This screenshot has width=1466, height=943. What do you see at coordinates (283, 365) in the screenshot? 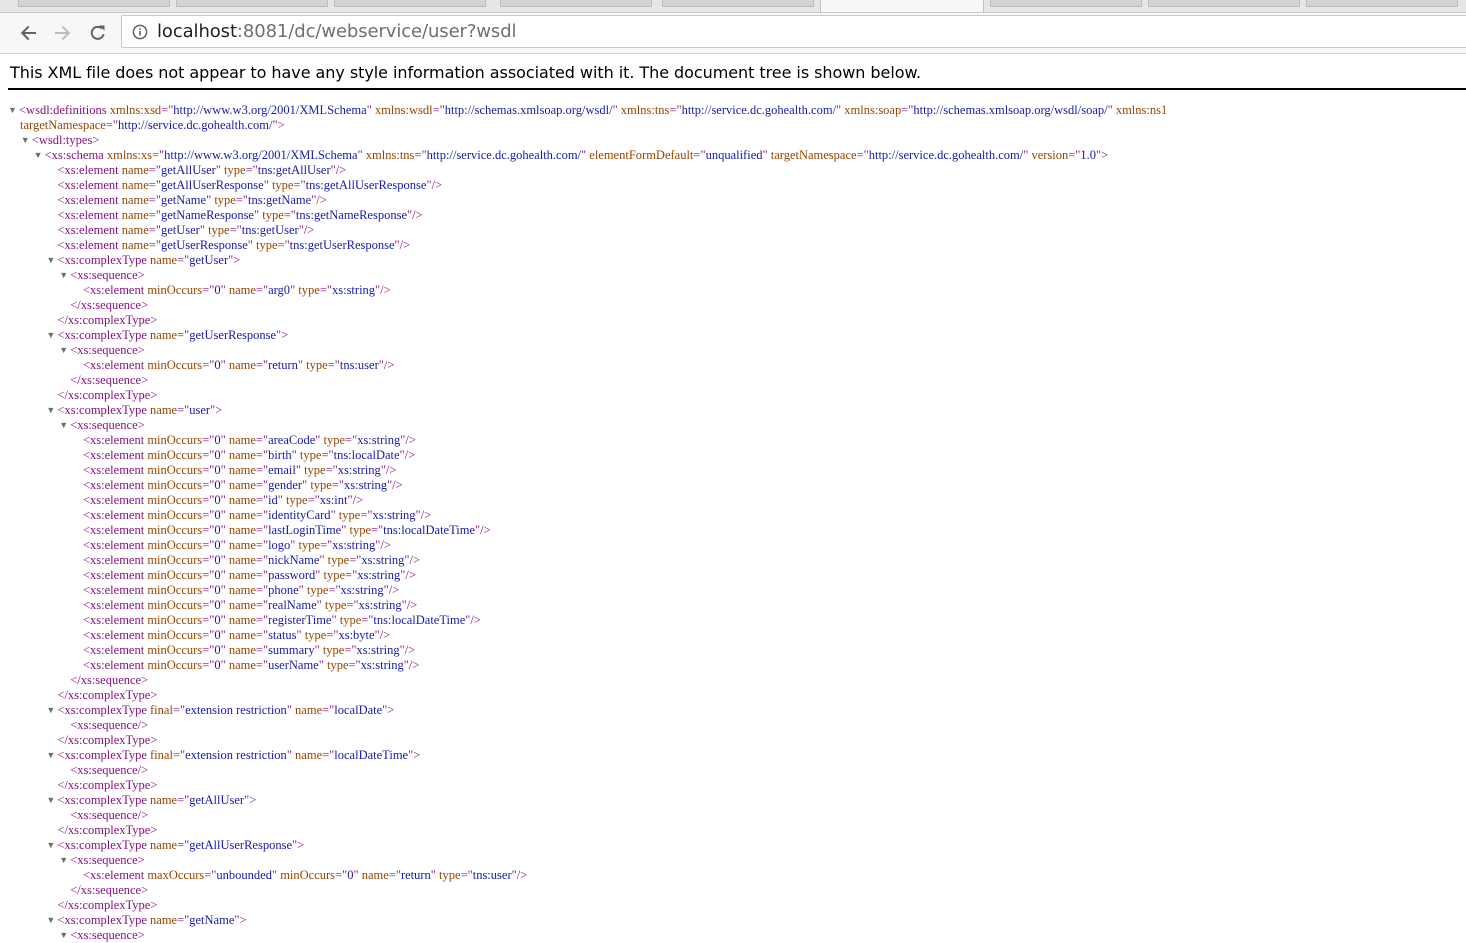
I see `xml-attr-value: return` at bounding box center [283, 365].